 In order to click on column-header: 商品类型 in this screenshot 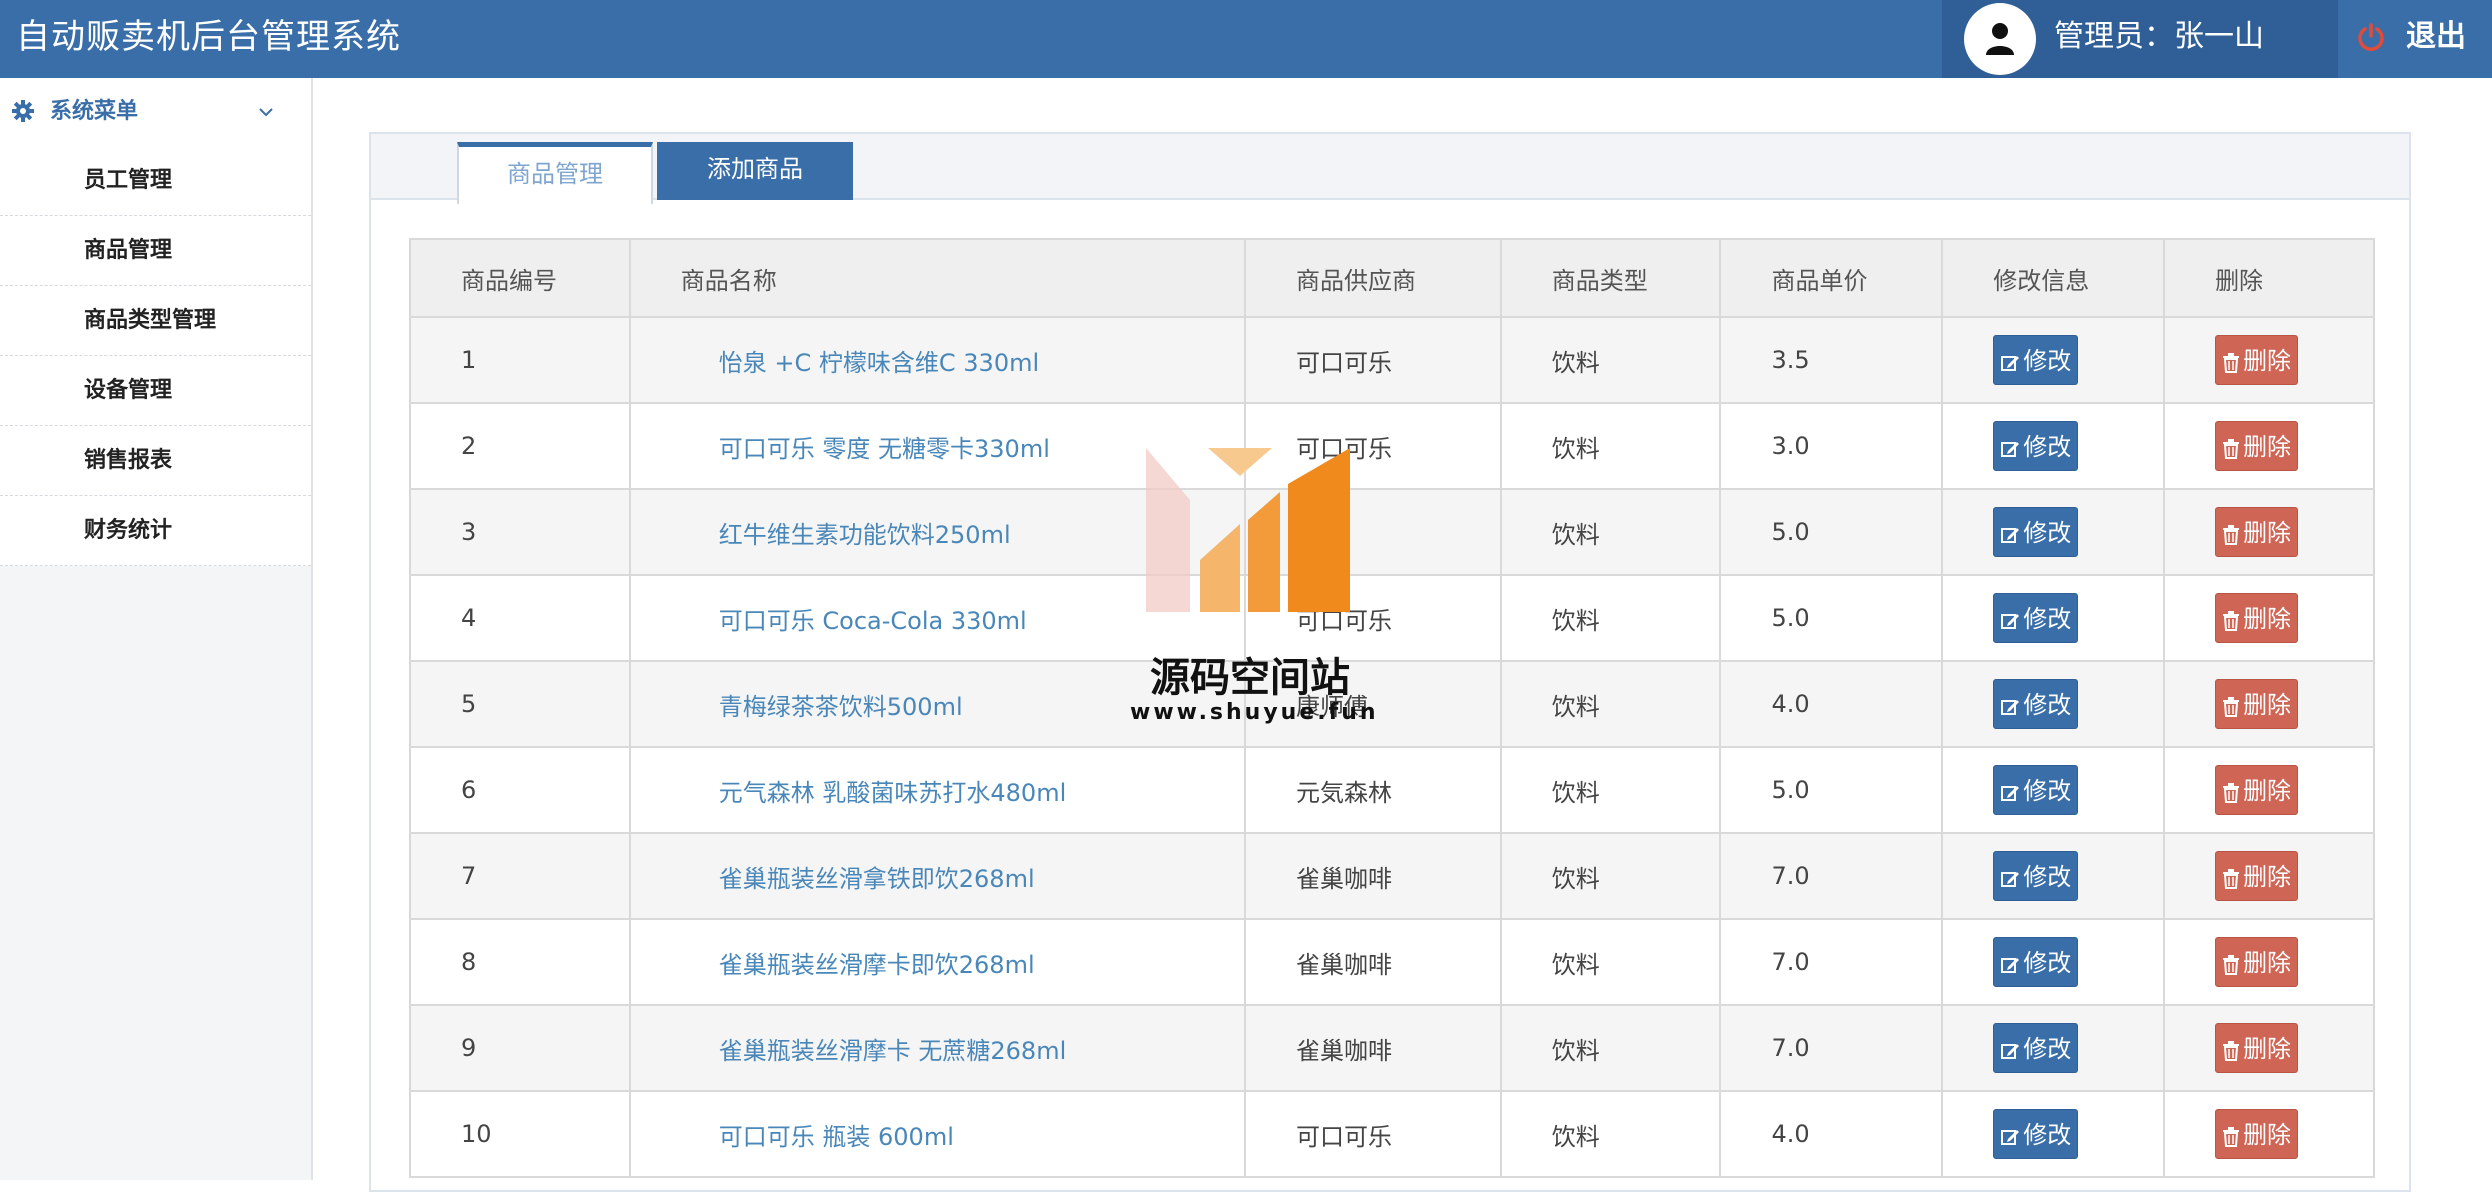, I will do `click(1610, 278)`.